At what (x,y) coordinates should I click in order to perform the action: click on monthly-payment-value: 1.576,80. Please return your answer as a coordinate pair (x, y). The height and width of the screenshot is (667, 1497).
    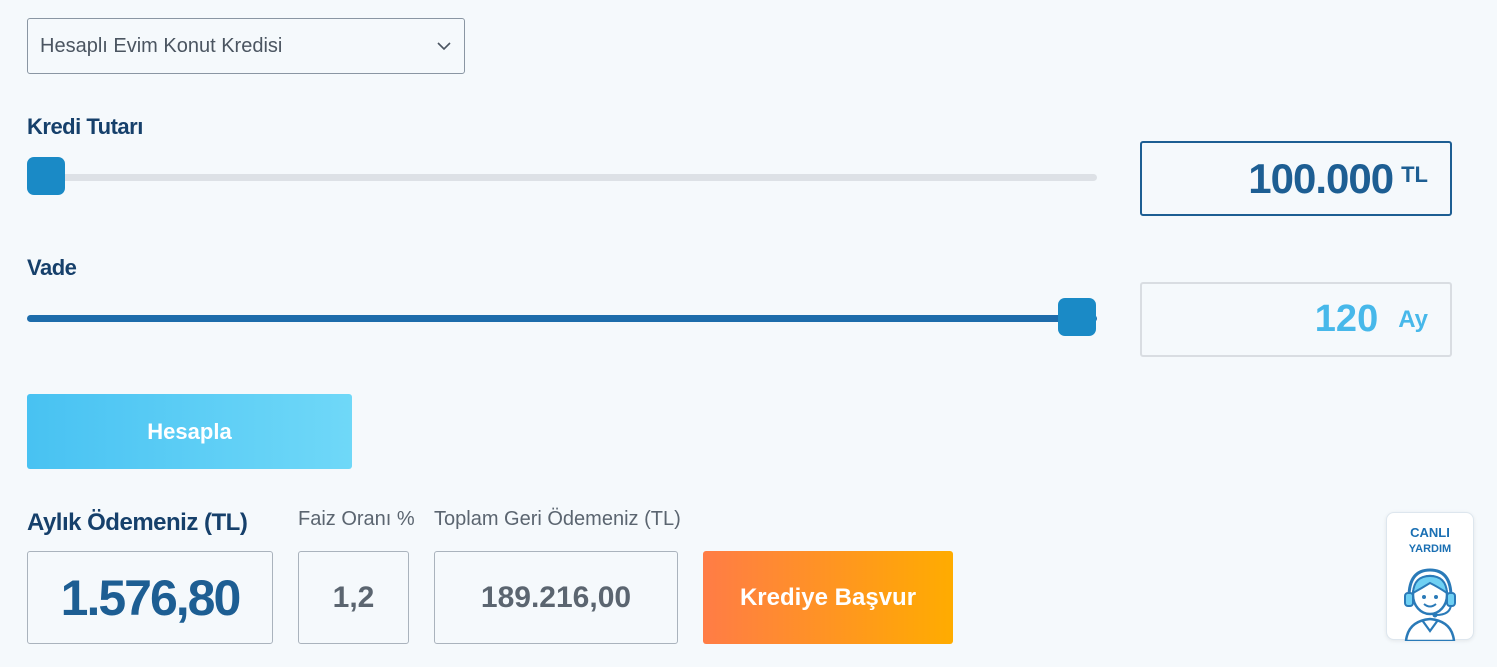
    Looking at the image, I should click on (151, 597).